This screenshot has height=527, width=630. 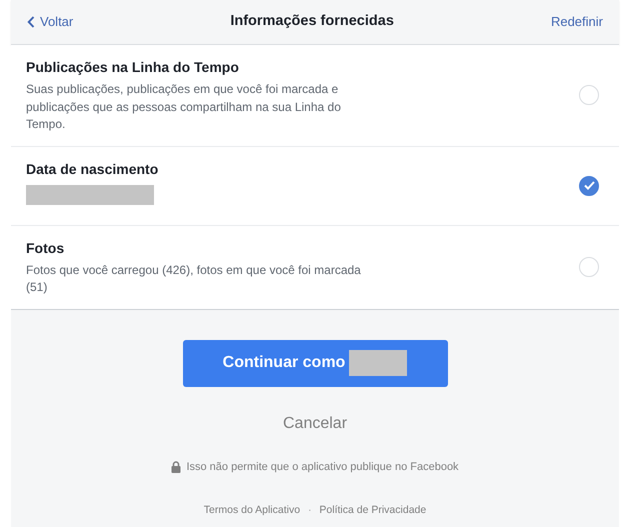 I want to click on reset-link: Redefinir, so click(x=576, y=22).